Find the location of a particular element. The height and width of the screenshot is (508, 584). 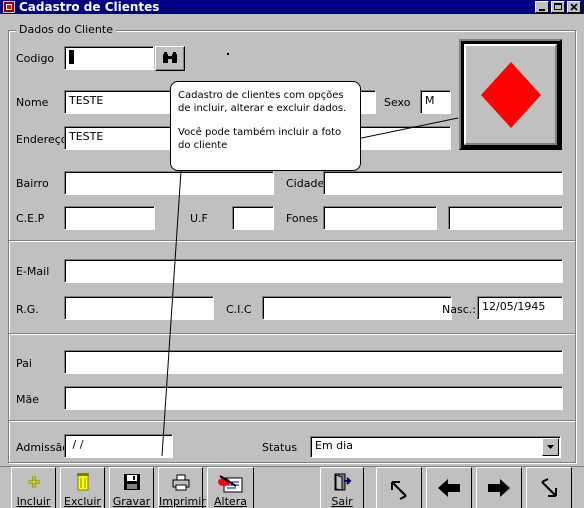

first-record-icon is located at coordinates (399, 490).